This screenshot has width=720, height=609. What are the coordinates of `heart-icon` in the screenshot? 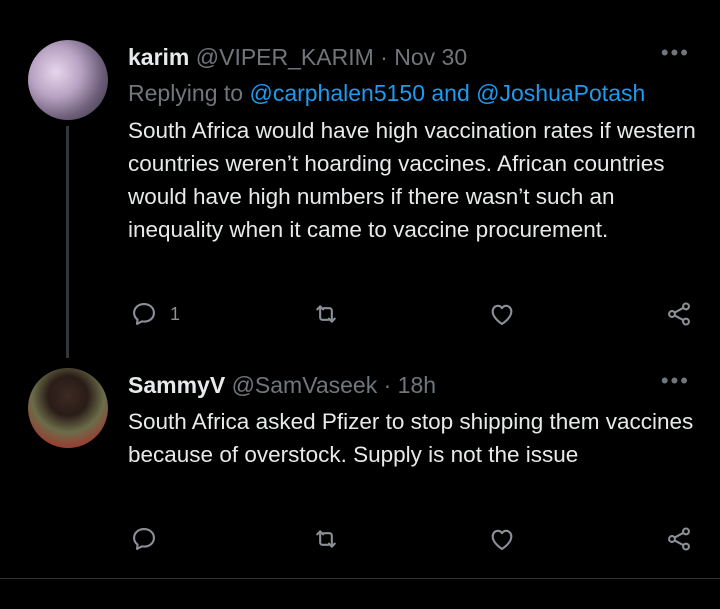 It's located at (502, 539).